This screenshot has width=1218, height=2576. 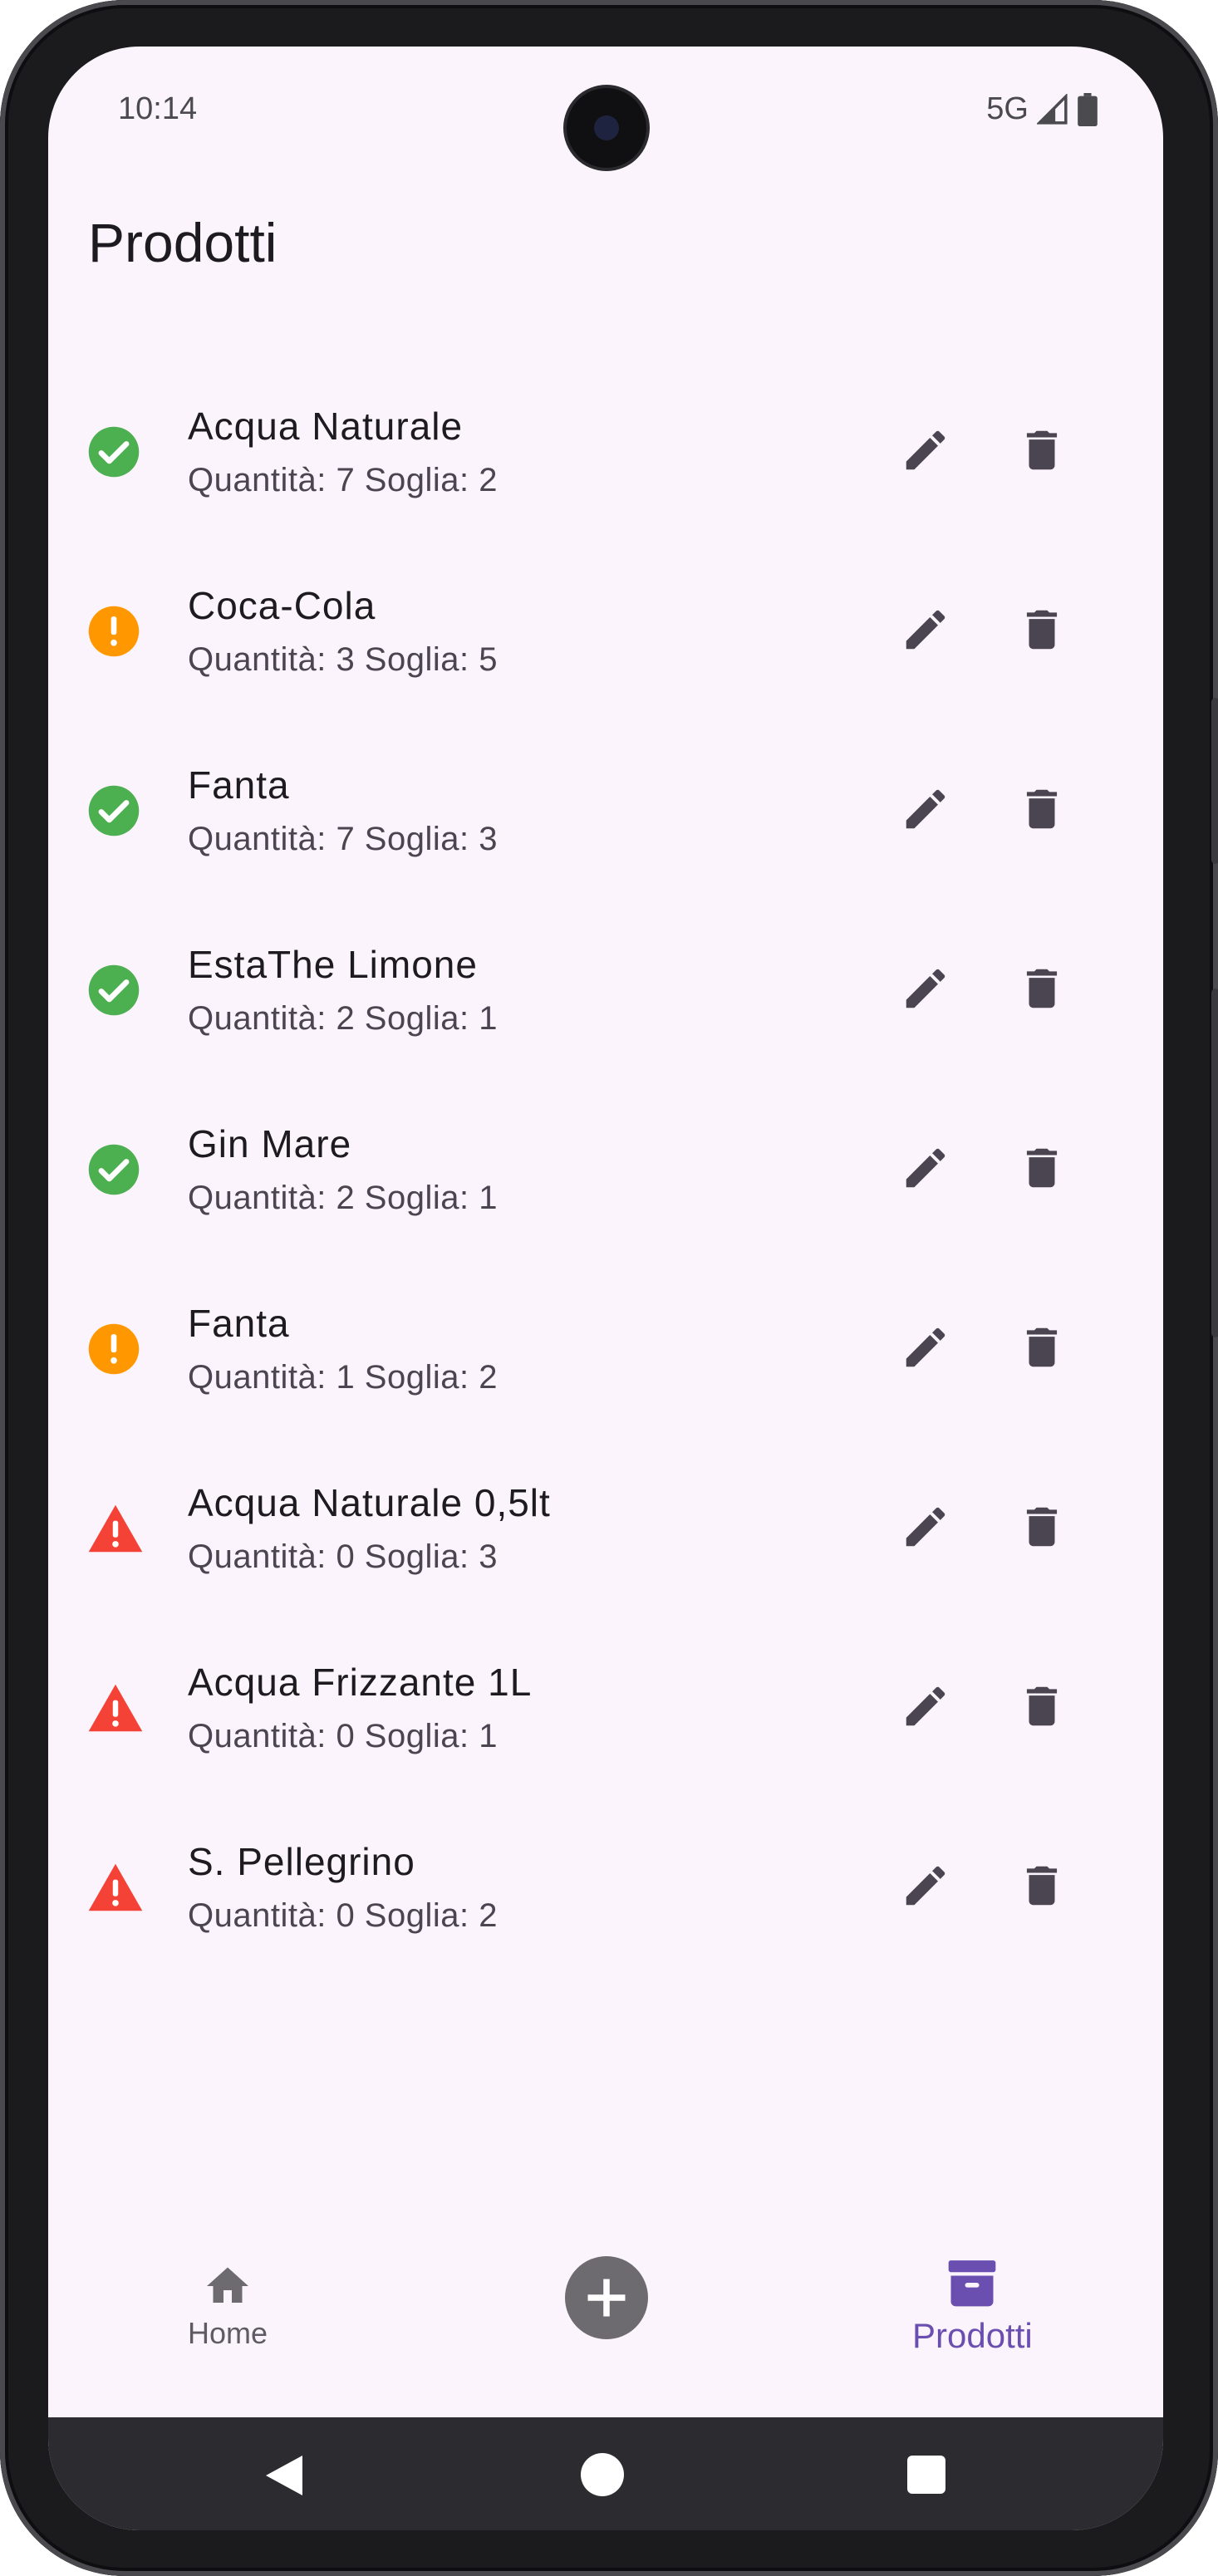 What do you see at coordinates (605, 810) in the screenshot?
I see `product-row: Fanta Quantità: 7 Soglia: 3` at bounding box center [605, 810].